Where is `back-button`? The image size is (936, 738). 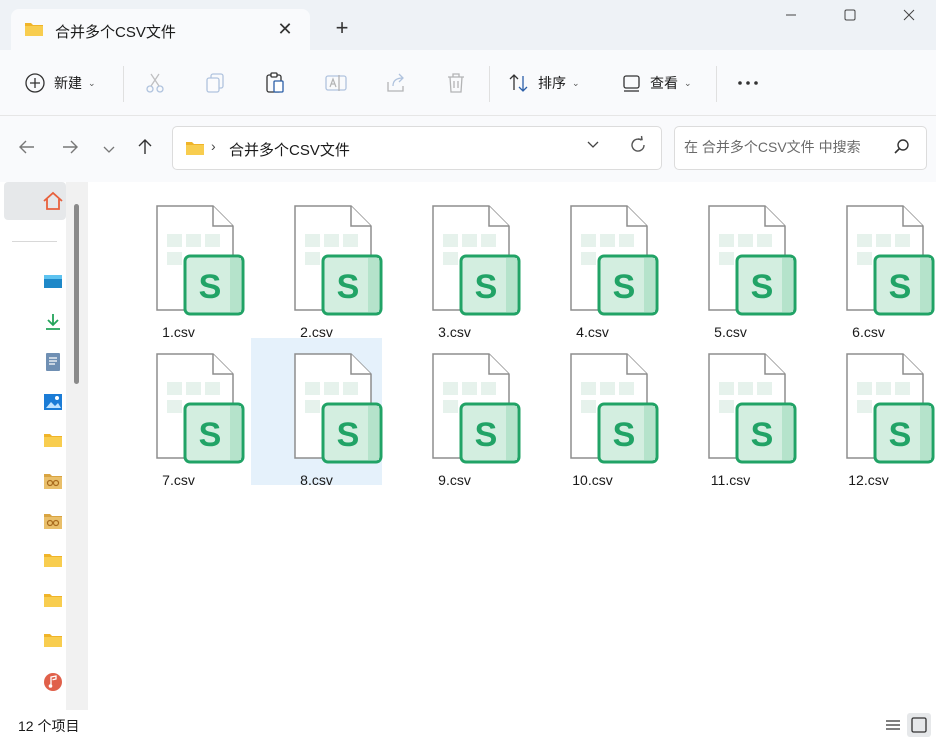
back-button is located at coordinates (27, 150).